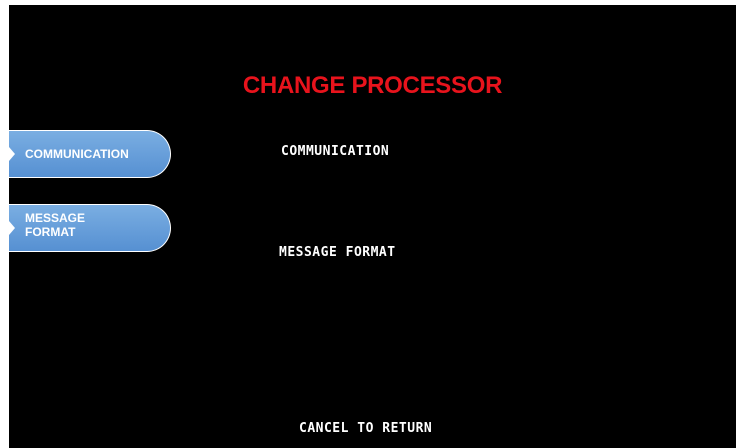 This screenshot has width=738, height=448. I want to click on cancel-instruction: CANCEL TO RETURN, so click(366, 428).